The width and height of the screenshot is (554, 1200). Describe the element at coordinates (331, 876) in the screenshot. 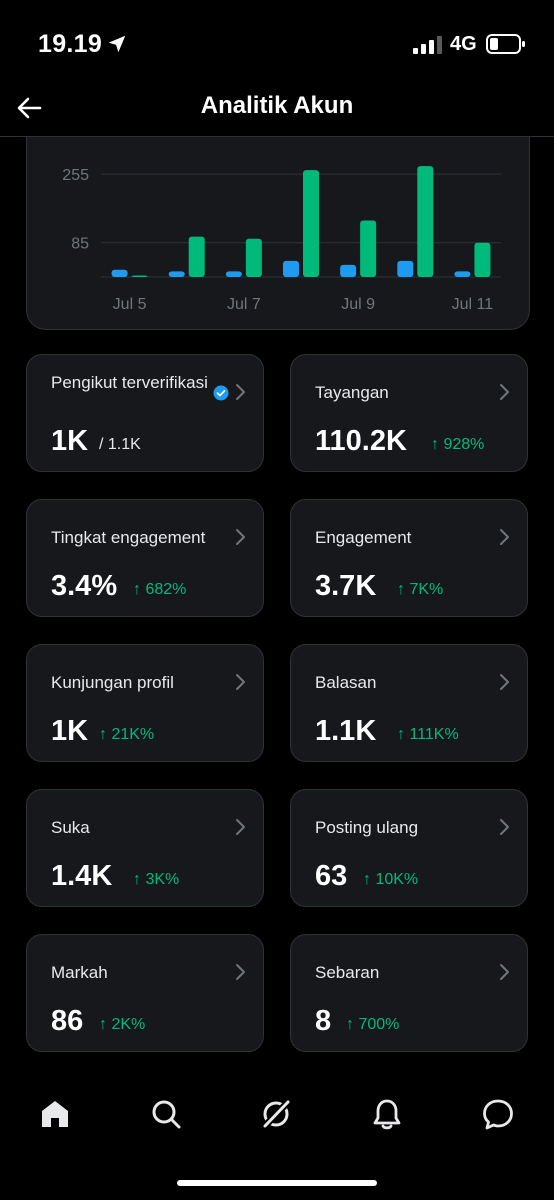

I see `metric-value: 63` at that location.